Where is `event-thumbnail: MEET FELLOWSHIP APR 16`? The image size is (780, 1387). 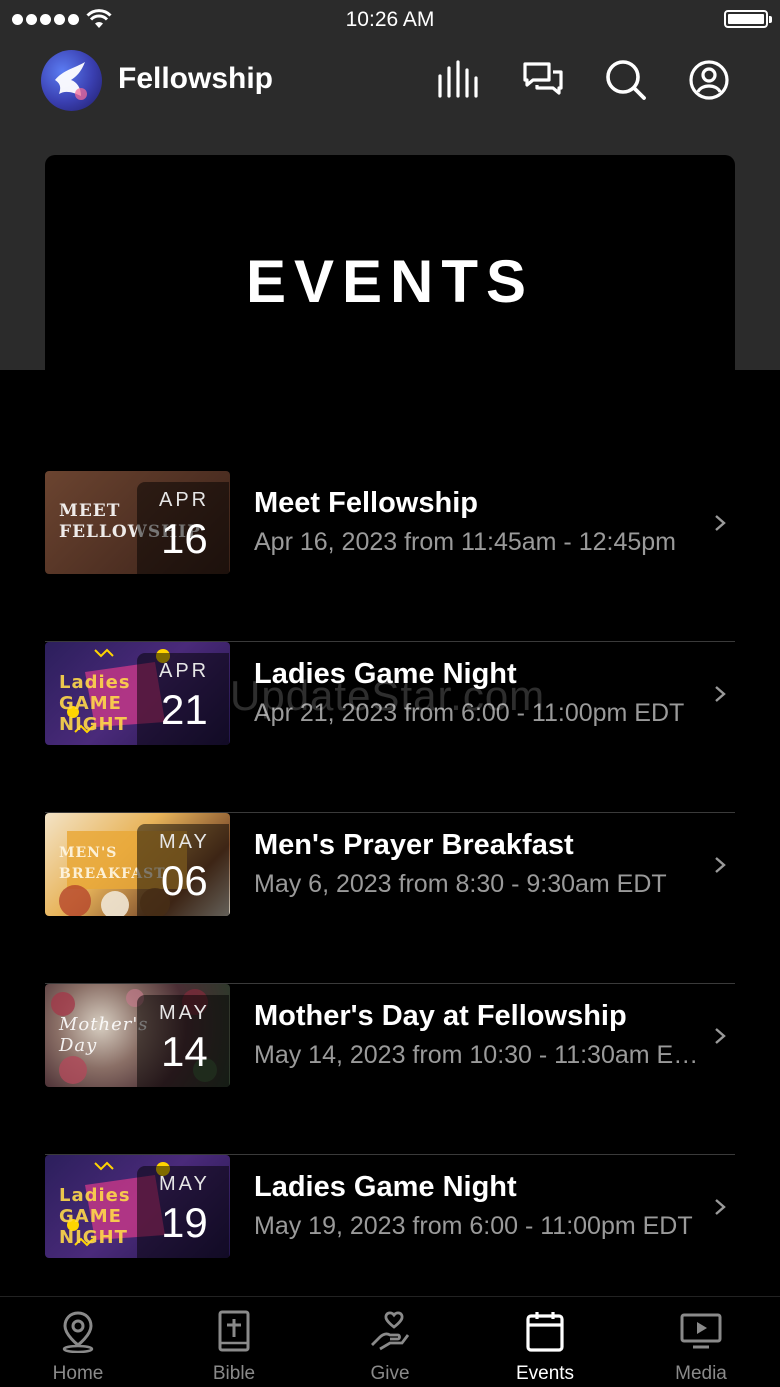
event-thumbnail: MEET FELLOWSHIP APR 16 is located at coordinates (137, 522).